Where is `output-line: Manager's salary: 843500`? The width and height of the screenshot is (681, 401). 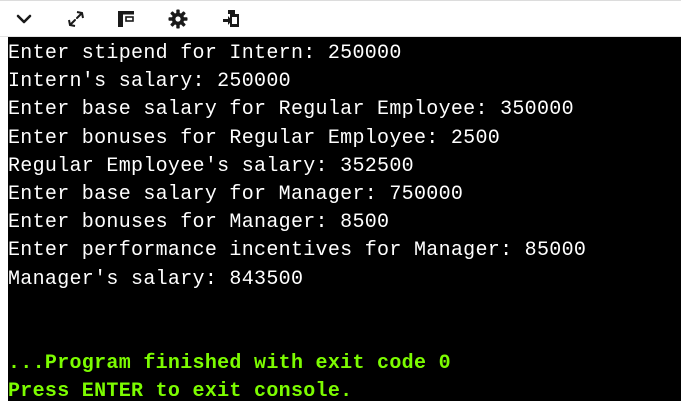
output-line: Manager's salary: 843500 is located at coordinates (156, 279).